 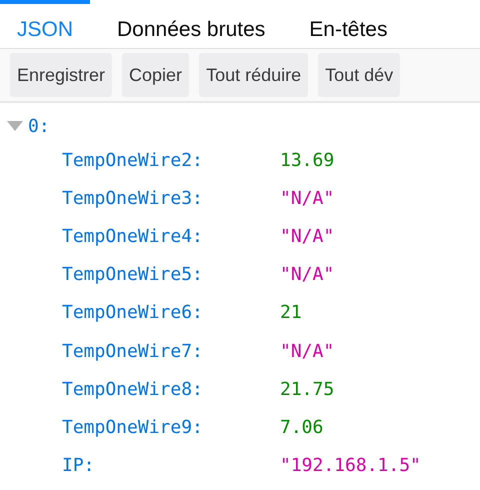 What do you see at coordinates (291, 313) in the screenshot?
I see `json-value: 21` at bounding box center [291, 313].